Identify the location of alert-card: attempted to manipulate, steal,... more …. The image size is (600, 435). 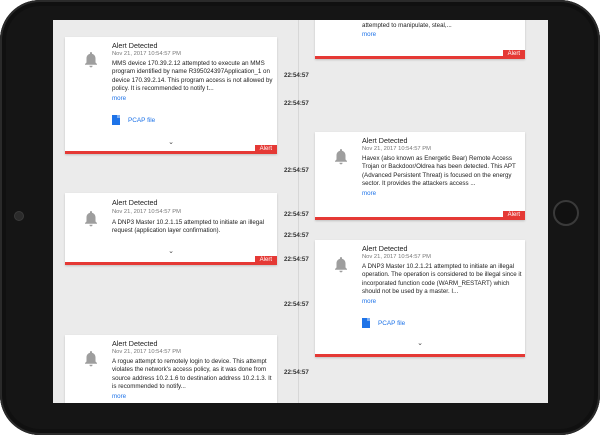
(420, 39).